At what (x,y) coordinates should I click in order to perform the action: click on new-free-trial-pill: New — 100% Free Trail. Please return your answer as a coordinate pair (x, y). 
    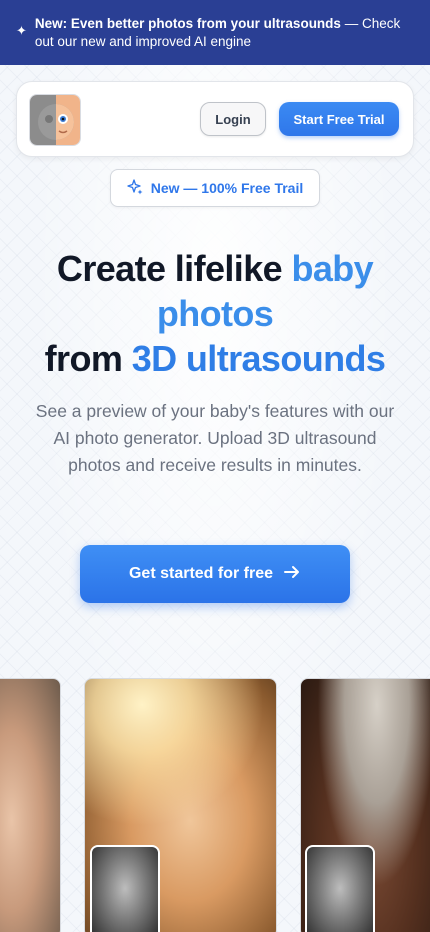
    Looking at the image, I should click on (215, 188).